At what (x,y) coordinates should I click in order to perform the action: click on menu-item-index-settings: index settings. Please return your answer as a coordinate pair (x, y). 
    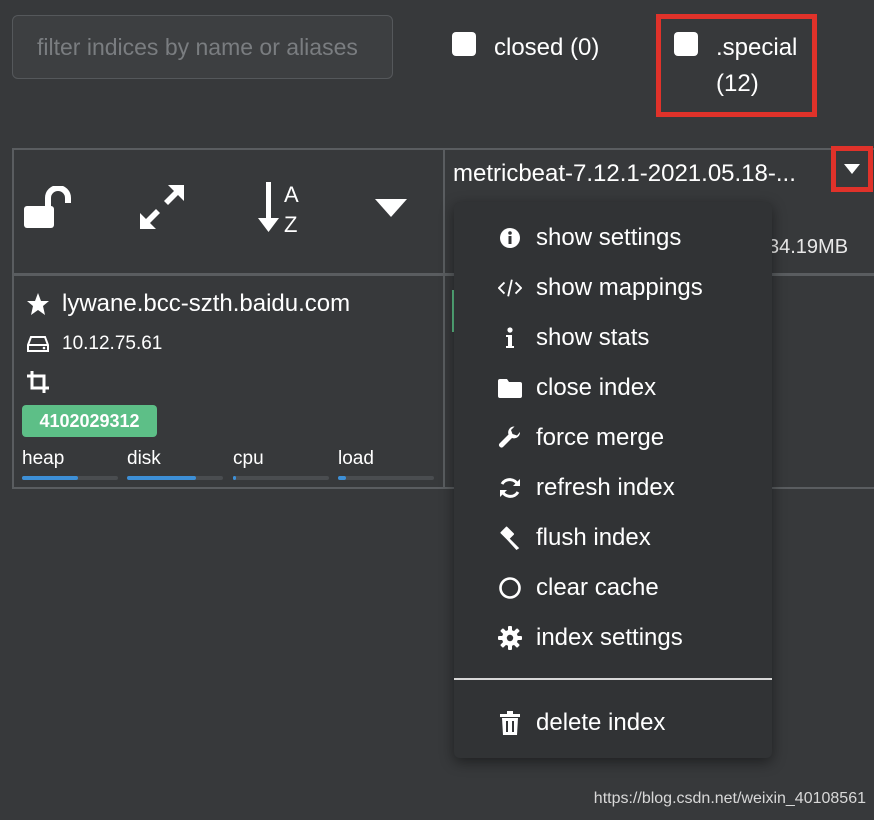
    Looking at the image, I should click on (613, 638).